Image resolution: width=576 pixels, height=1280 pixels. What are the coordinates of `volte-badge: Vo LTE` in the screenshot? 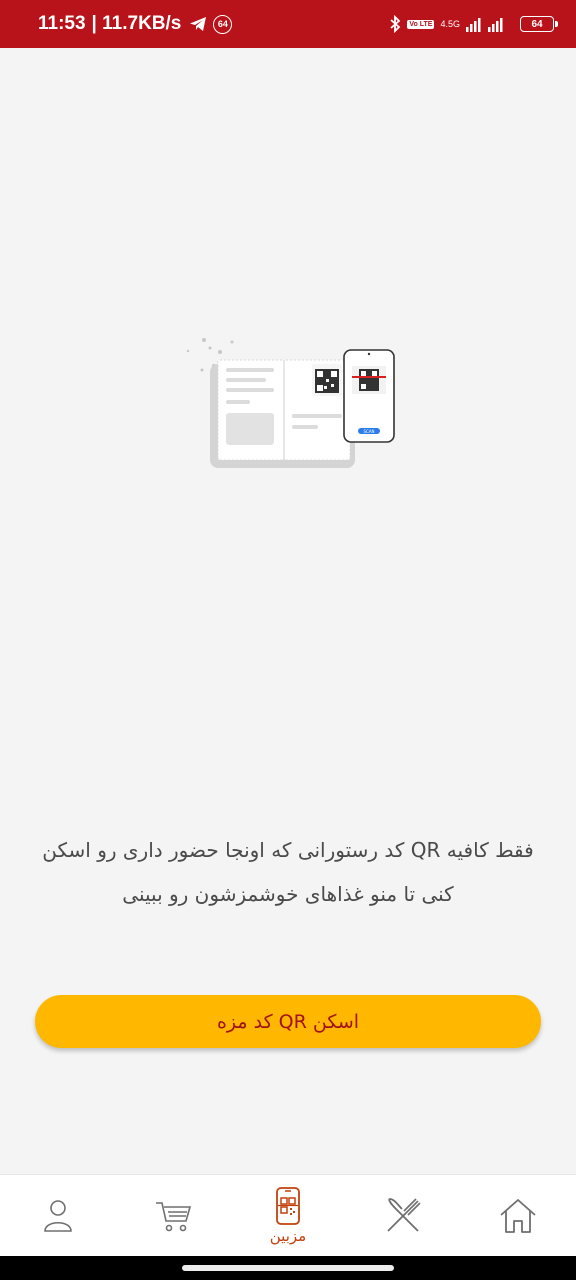 It's located at (421, 24).